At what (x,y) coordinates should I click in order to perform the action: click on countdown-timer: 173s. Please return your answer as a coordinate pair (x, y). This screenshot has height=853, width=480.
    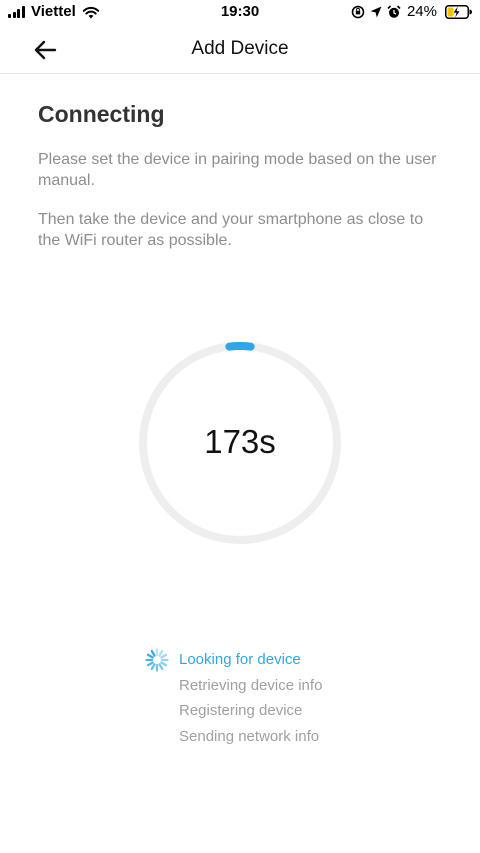
    Looking at the image, I should click on (240, 441).